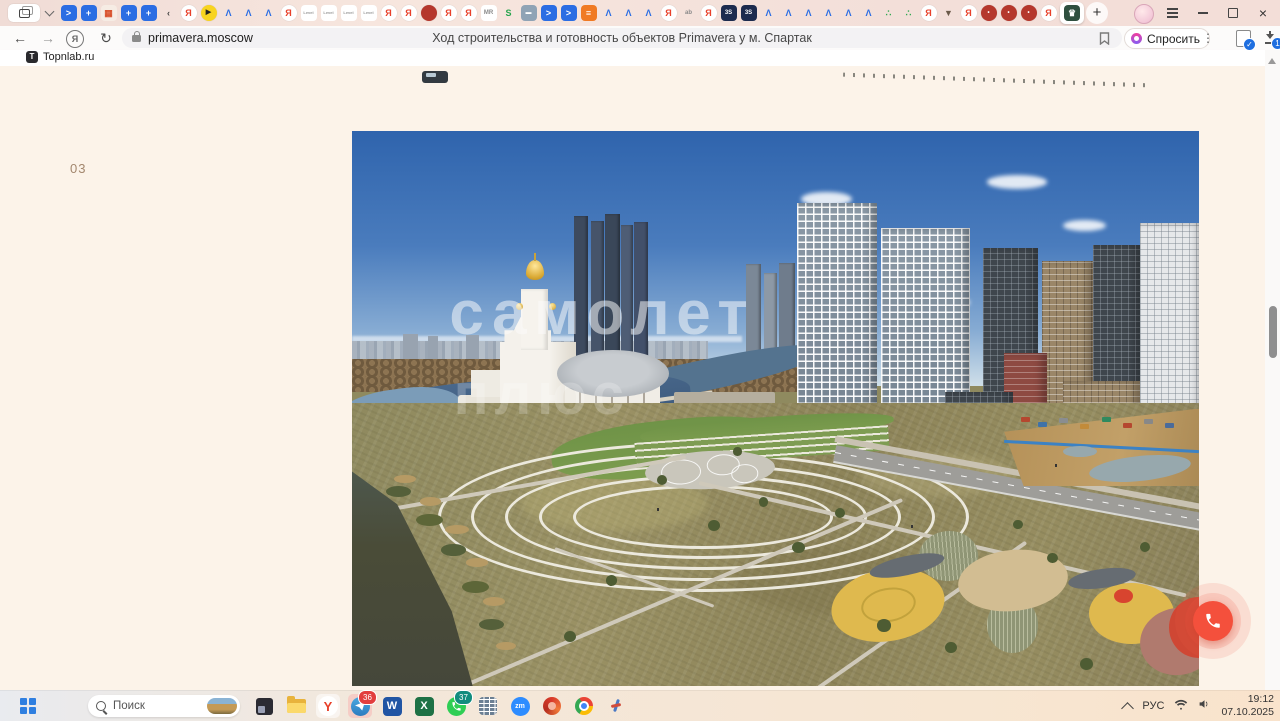 This screenshot has width=1280, height=721. I want to click on taskbar-search: Поиск, so click(164, 706).